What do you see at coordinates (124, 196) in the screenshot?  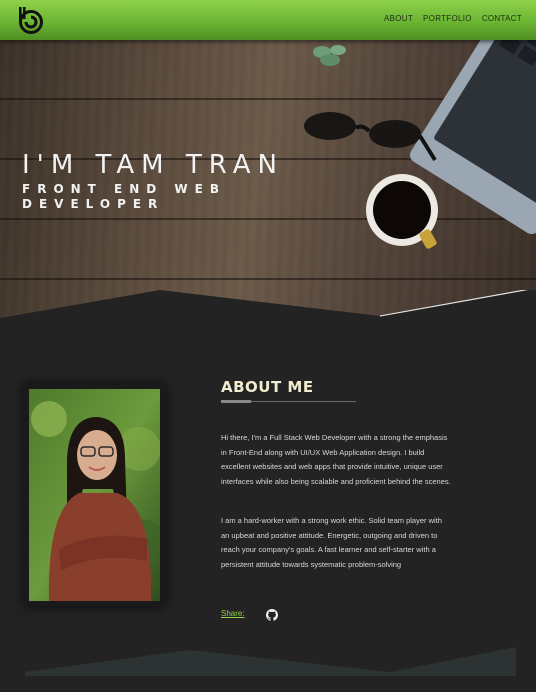 I see `hero-subtitle: FRONT END WEB DEVELOPER` at bounding box center [124, 196].